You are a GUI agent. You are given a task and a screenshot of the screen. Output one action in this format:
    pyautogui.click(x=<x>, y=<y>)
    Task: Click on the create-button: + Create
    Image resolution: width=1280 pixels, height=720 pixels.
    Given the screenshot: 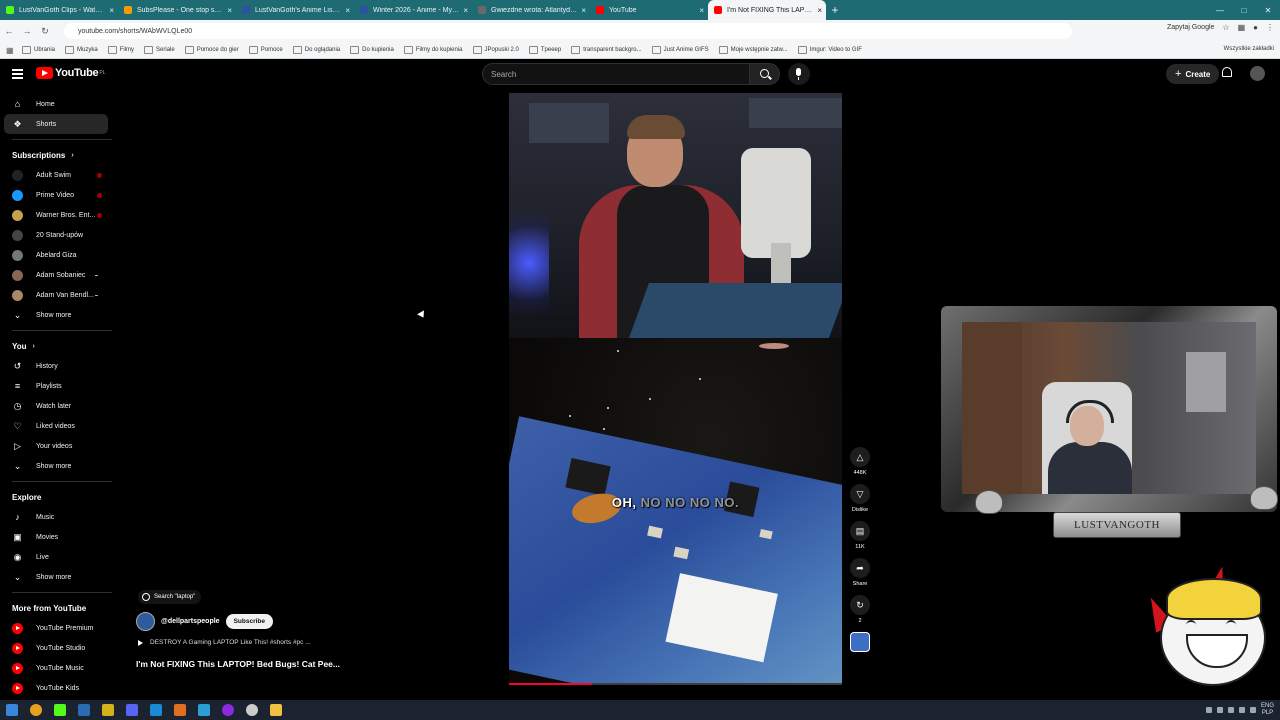 What is the action you would take?
    pyautogui.click(x=1193, y=74)
    